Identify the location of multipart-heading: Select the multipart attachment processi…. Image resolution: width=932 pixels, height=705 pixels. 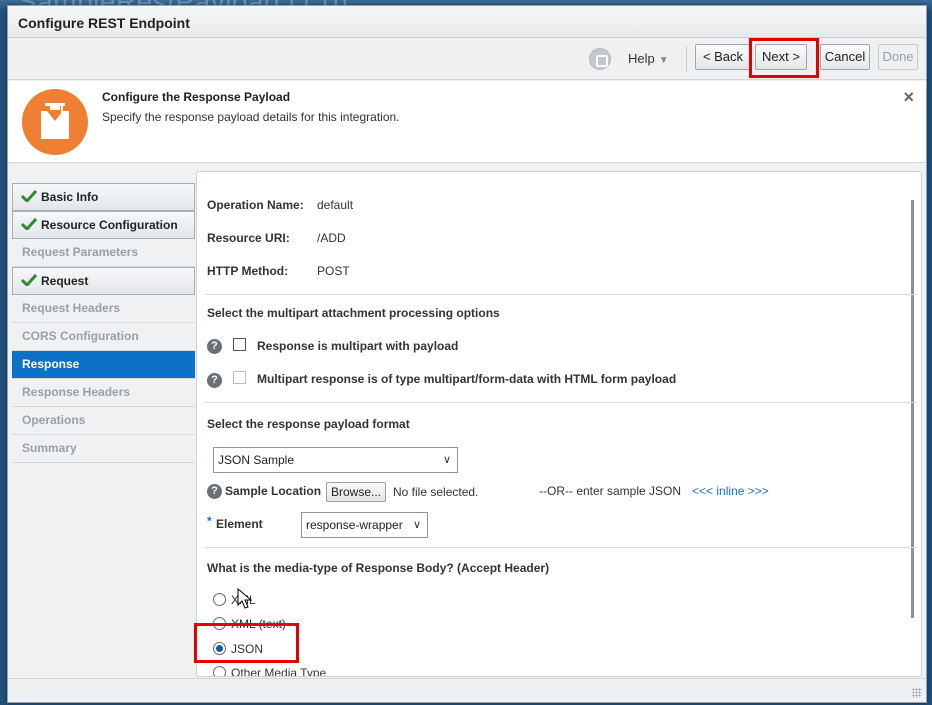
(353, 313).